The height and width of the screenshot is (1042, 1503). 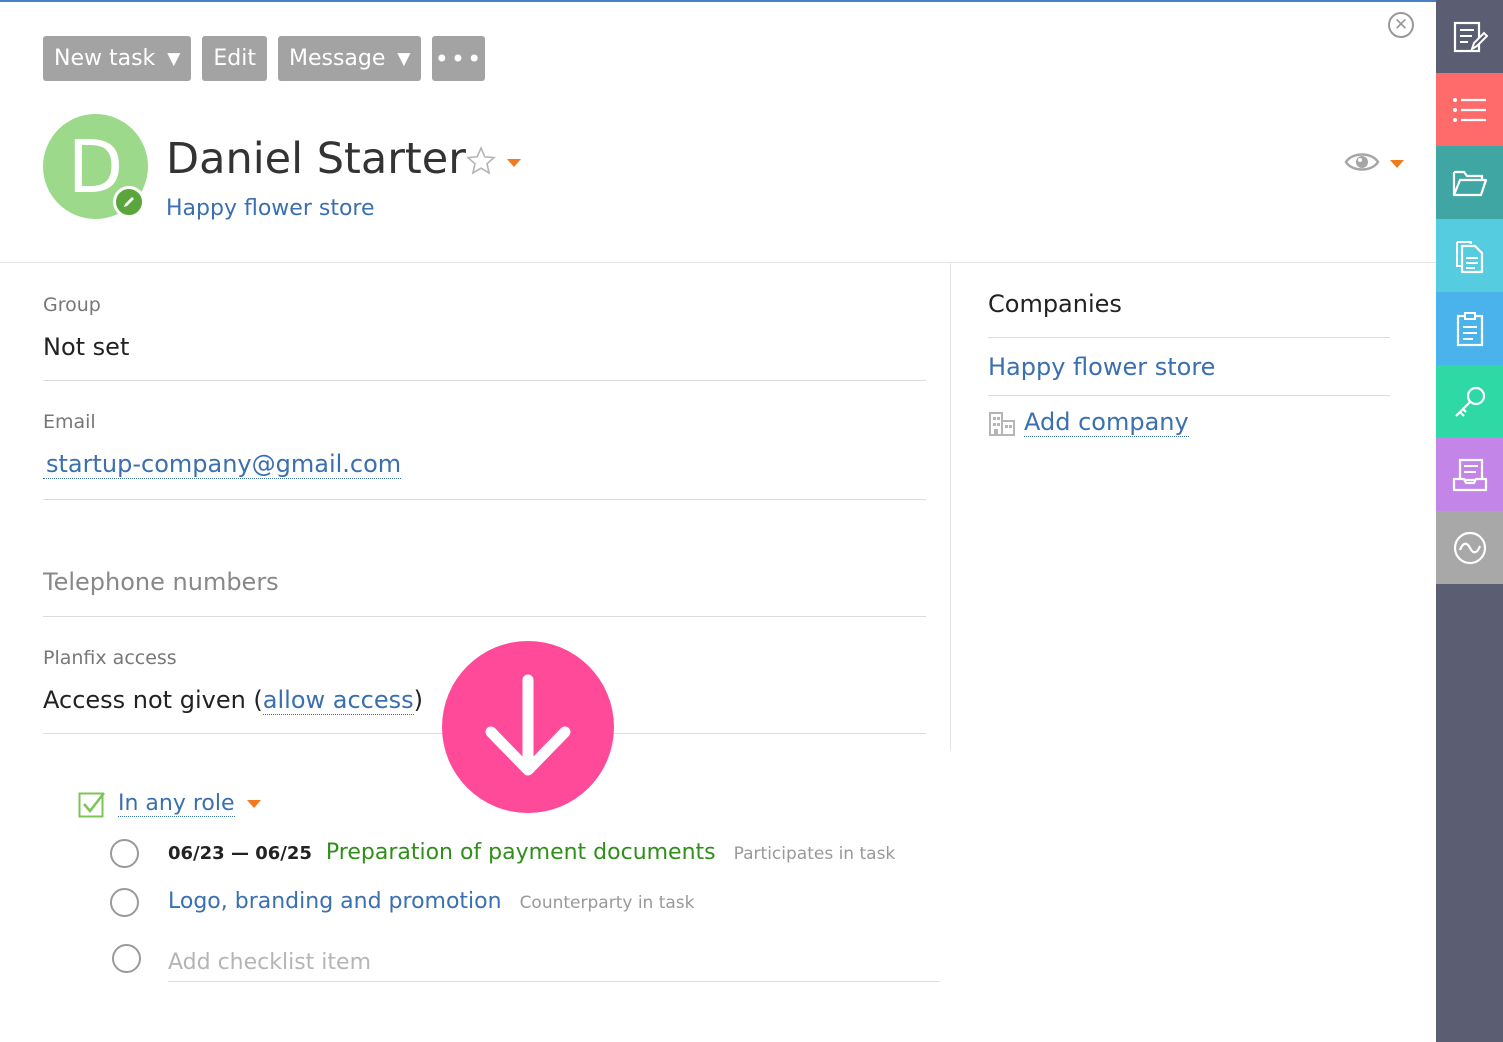 I want to click on add-checklist-item-input, so click(x=553, y=963).